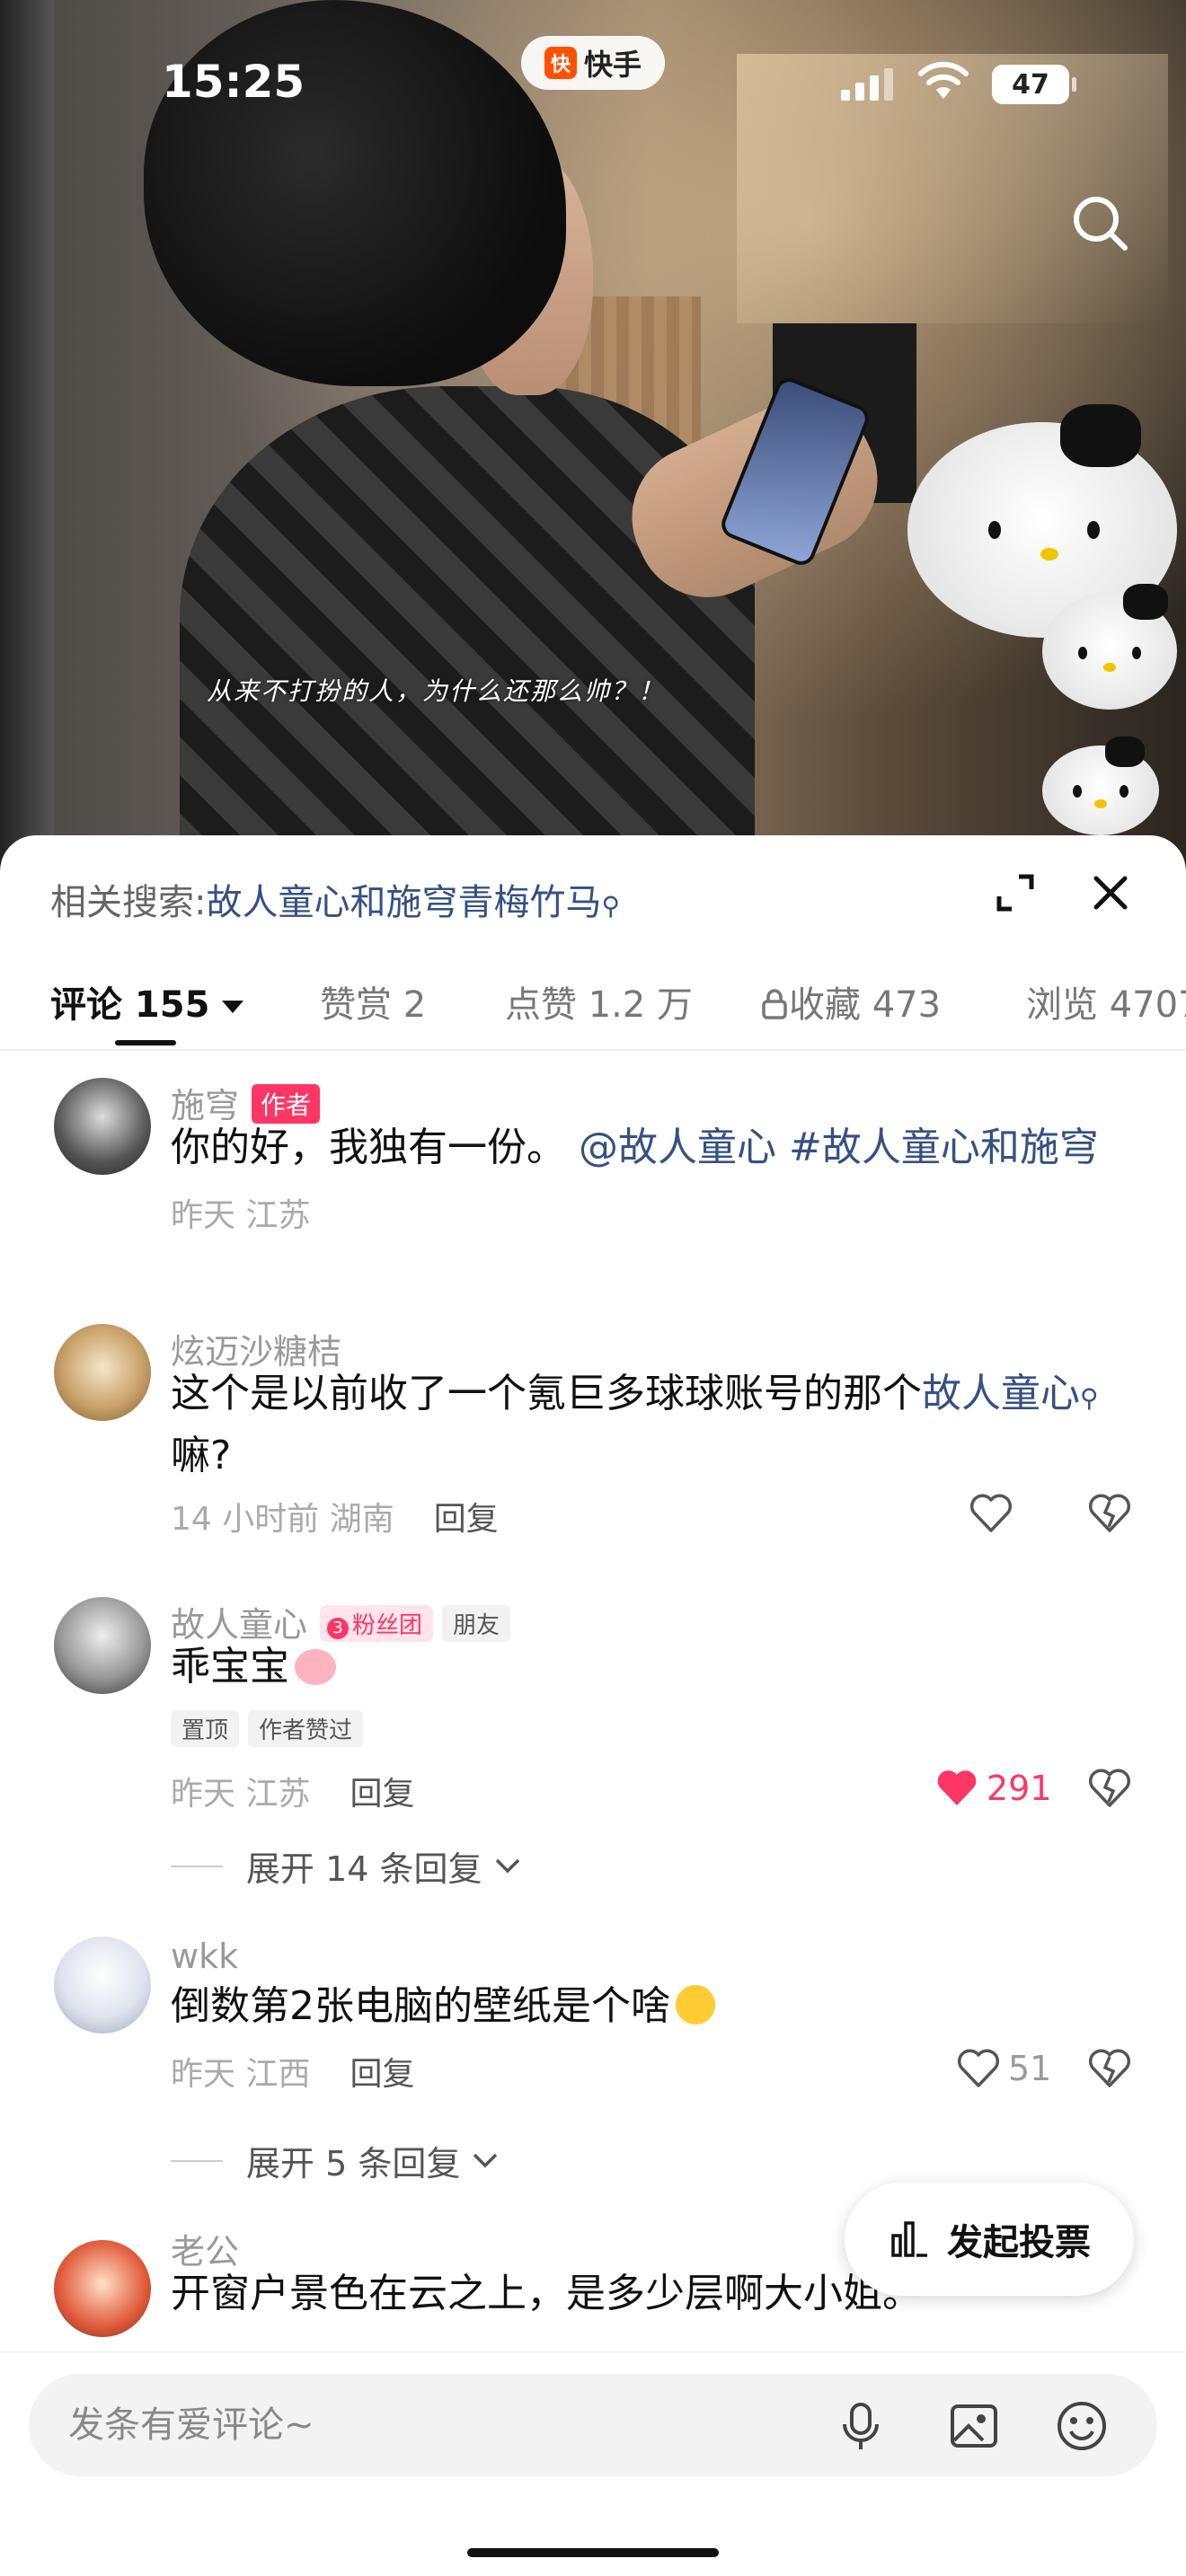 This screenshot has width=1186, height=2576. I want to click on comment-keyword-link: 故人童心, so click(1001, 1393).